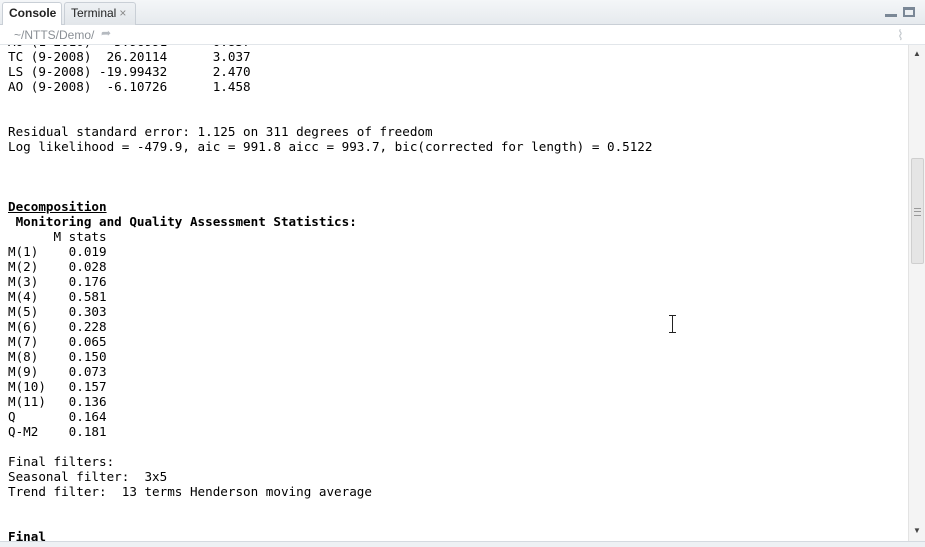 The height and width of the screenshot is (547, 925). What do you see at coordinates (57, 386) in the screenshot?
I see `console-line: M(10) 0.157` at bounding box center [57, 386].